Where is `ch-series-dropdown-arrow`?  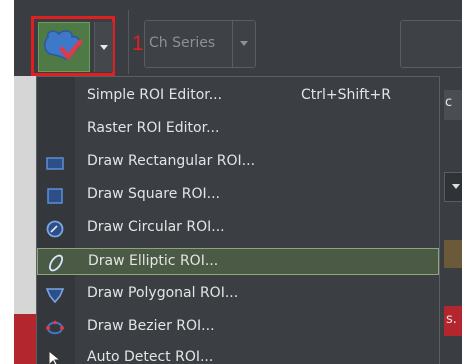
ch-series-dropdown-arrow is located at coordinates (243, 44).